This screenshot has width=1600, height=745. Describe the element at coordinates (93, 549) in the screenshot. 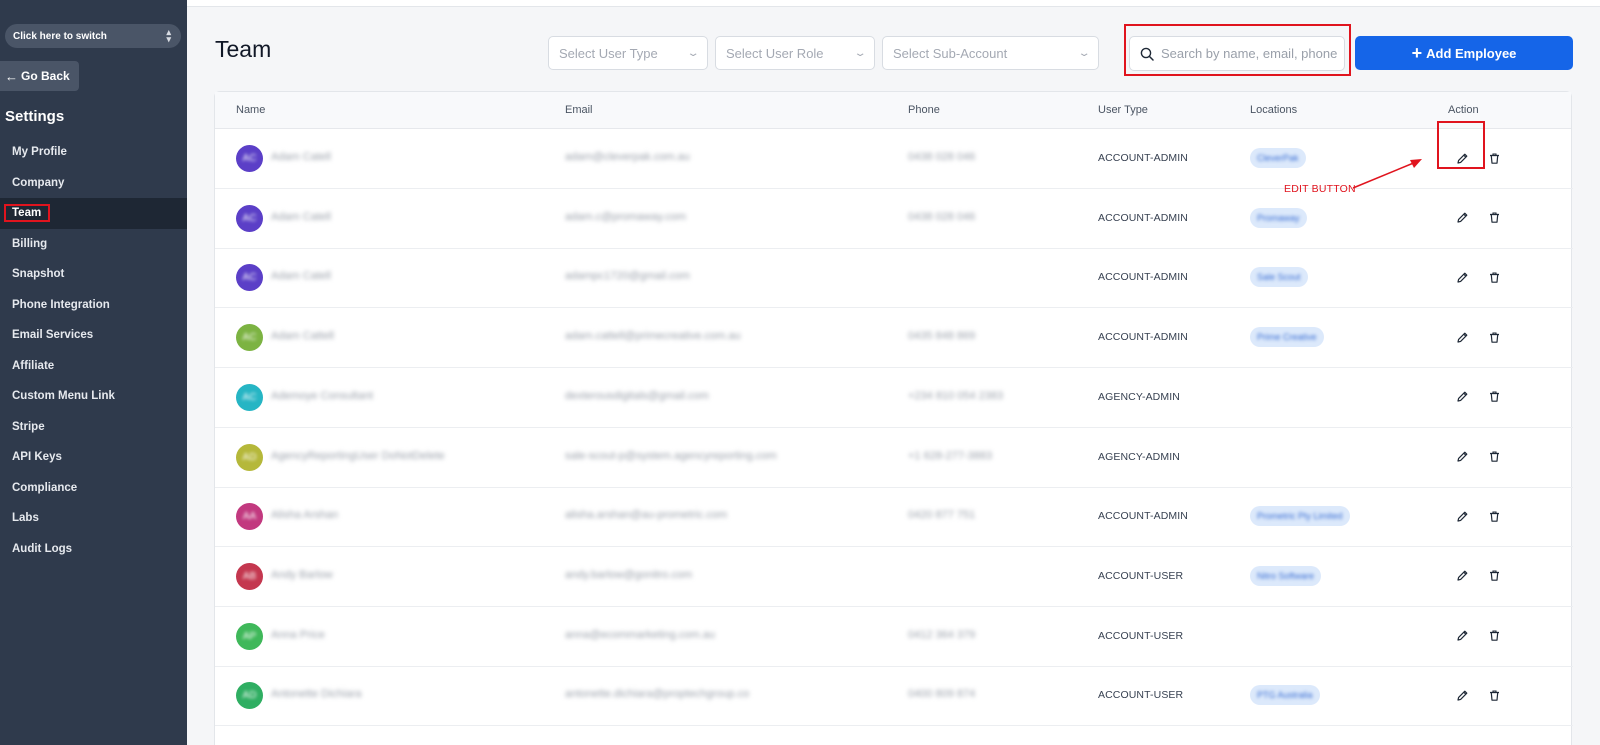

I see `sidebar-item-audit-logs: Audit Logs` at that location.